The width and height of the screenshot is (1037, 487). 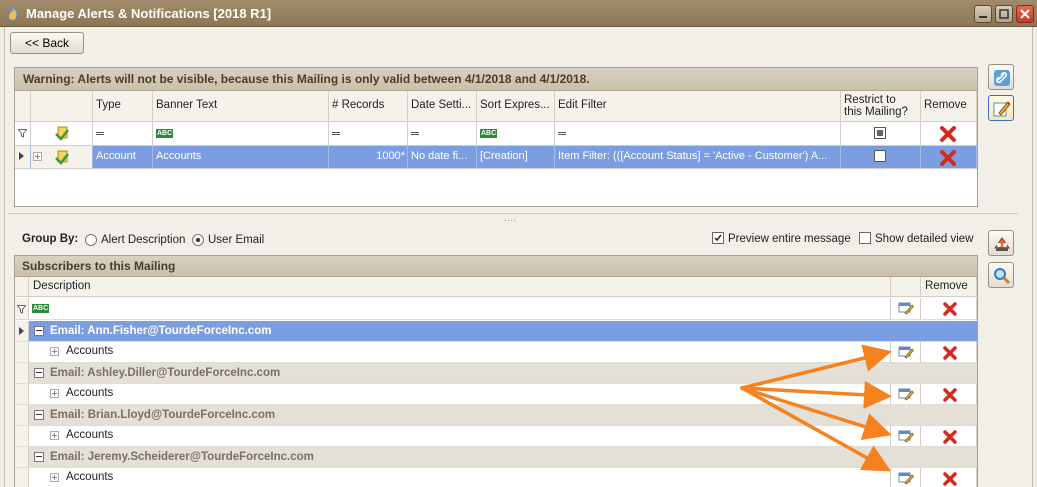 I want to click on show-detailed-label: Show detailed view, so click(x=924, y=239).